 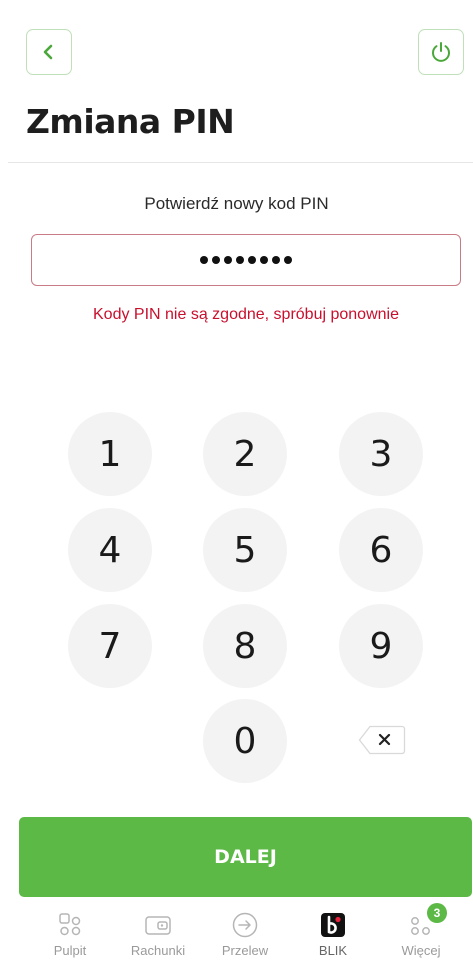 I want to click on keypad-key-1: 1, so click(x=110, y=454).